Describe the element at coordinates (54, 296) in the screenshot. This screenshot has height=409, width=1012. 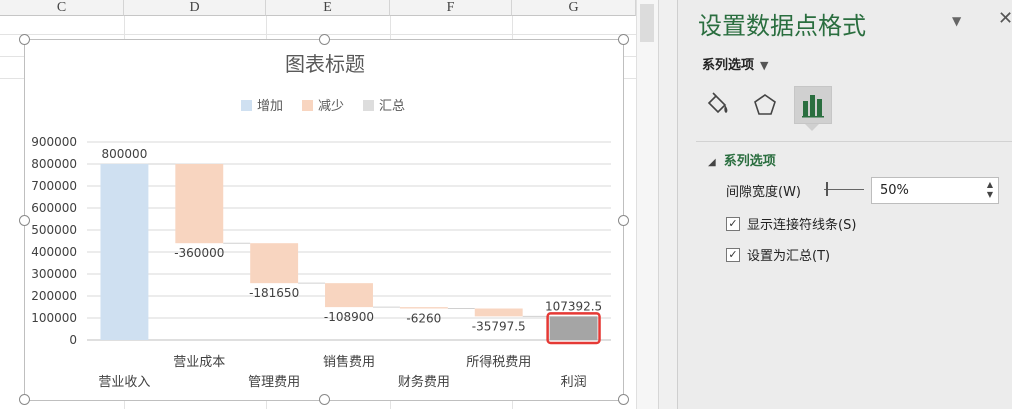
I see `y-tick-label: 200000` at that location.